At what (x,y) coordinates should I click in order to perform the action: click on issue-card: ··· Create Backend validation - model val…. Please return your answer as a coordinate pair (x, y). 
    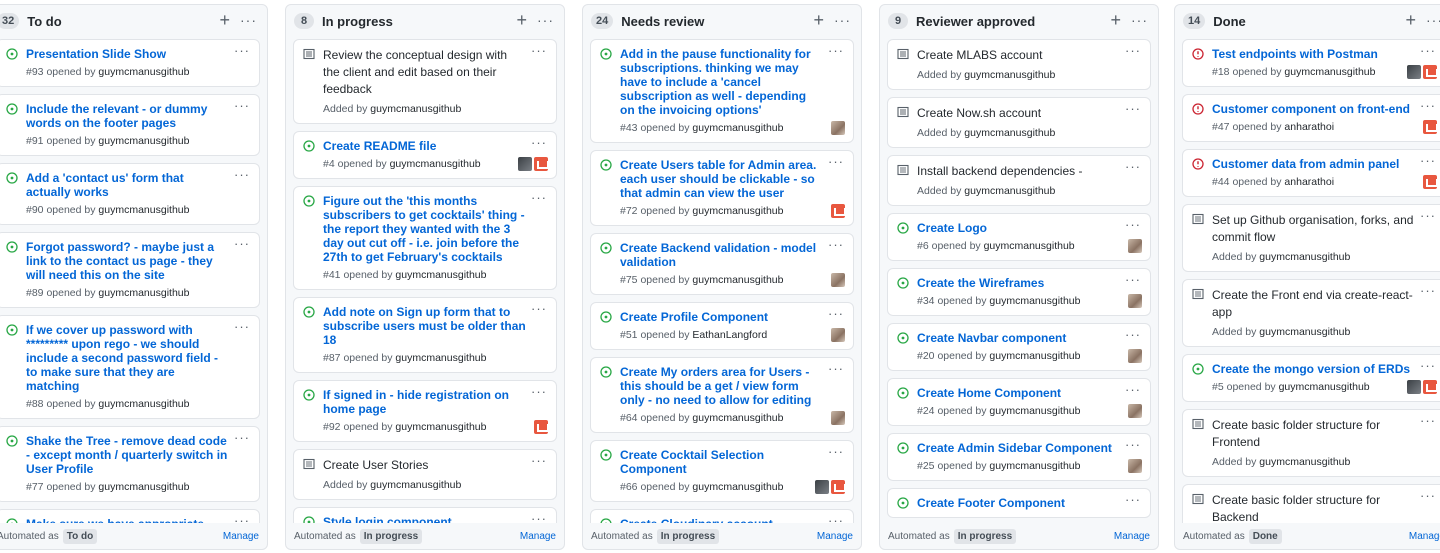
    Looking at the image, I should click on (722, 264).